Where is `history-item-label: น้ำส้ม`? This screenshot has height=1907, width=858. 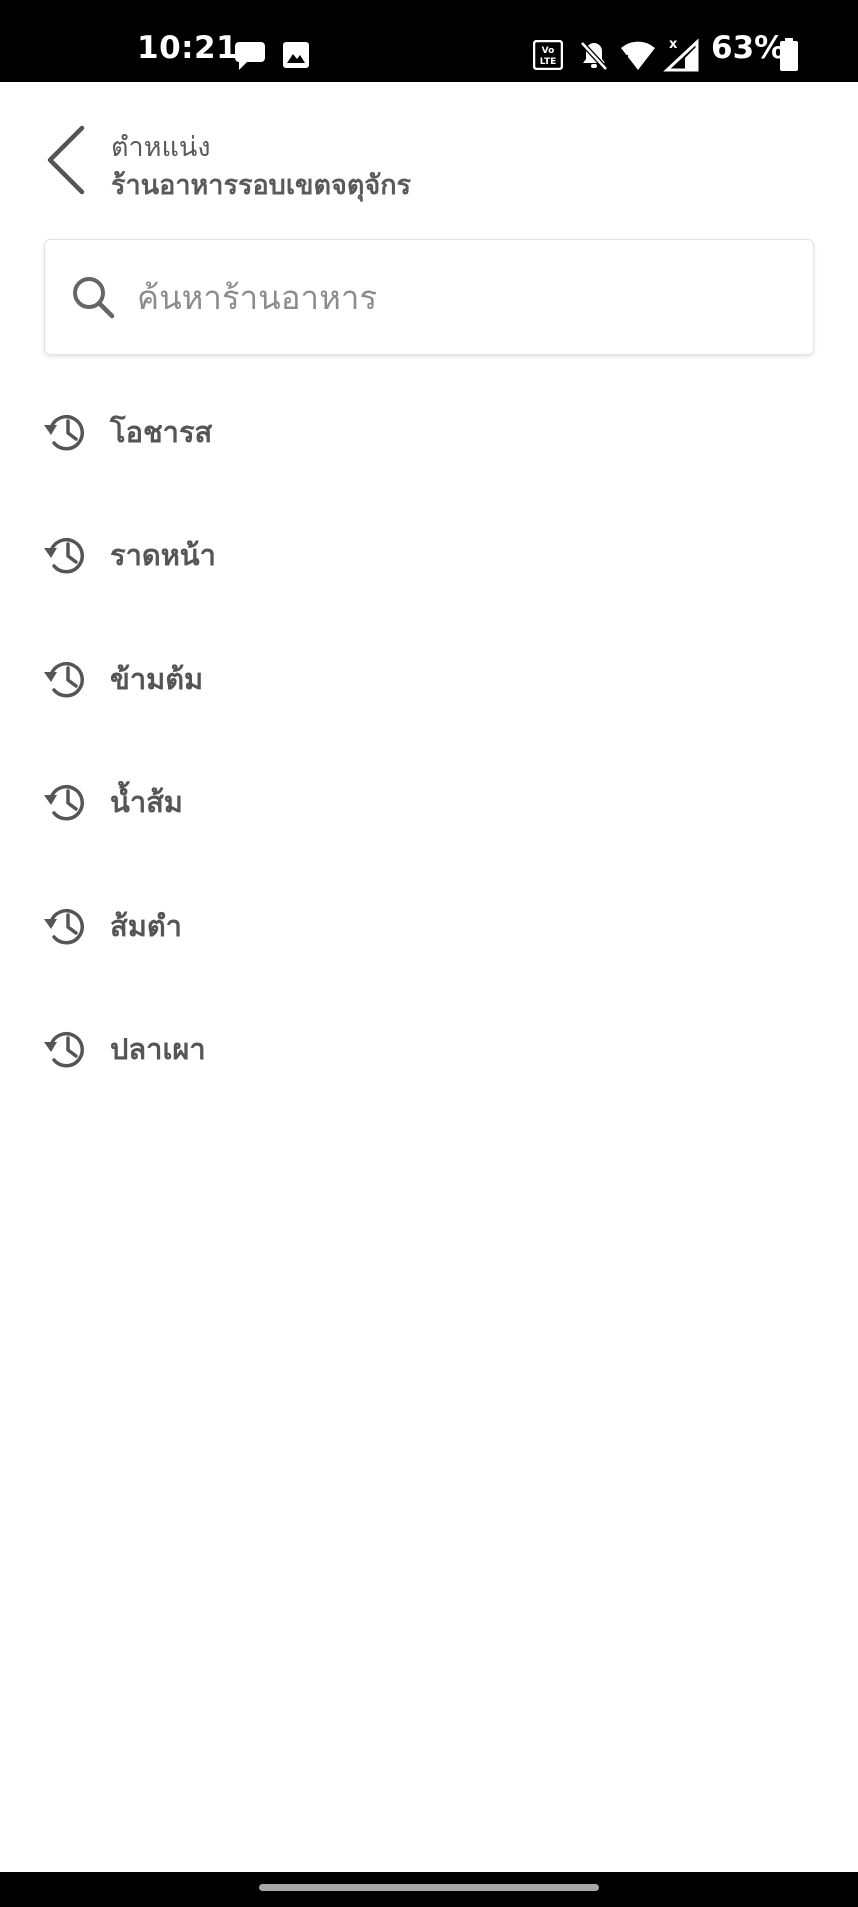
history-item-label: น้ำส้ม is located at coordinates (146, 802).